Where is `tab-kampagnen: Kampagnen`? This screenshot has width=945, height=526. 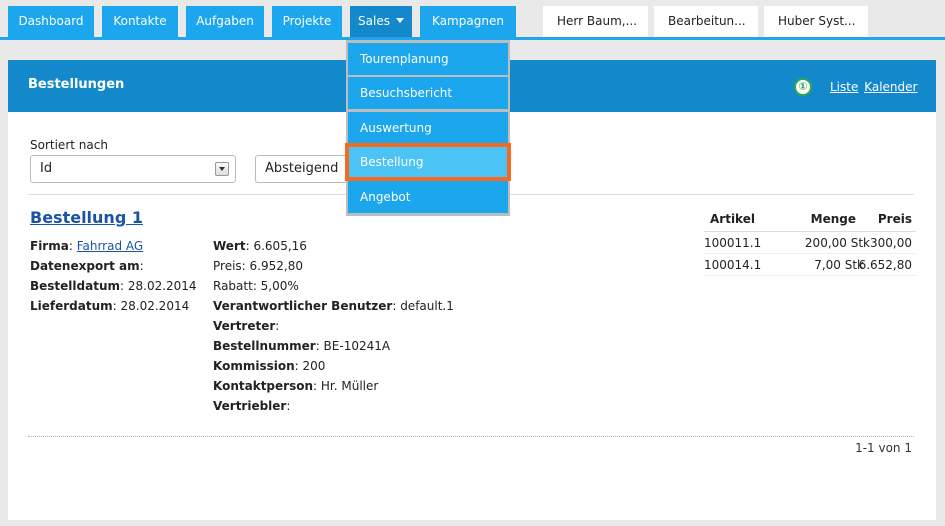 tab-kampagnen: Kampagnen is located at coordinates (468, 21).